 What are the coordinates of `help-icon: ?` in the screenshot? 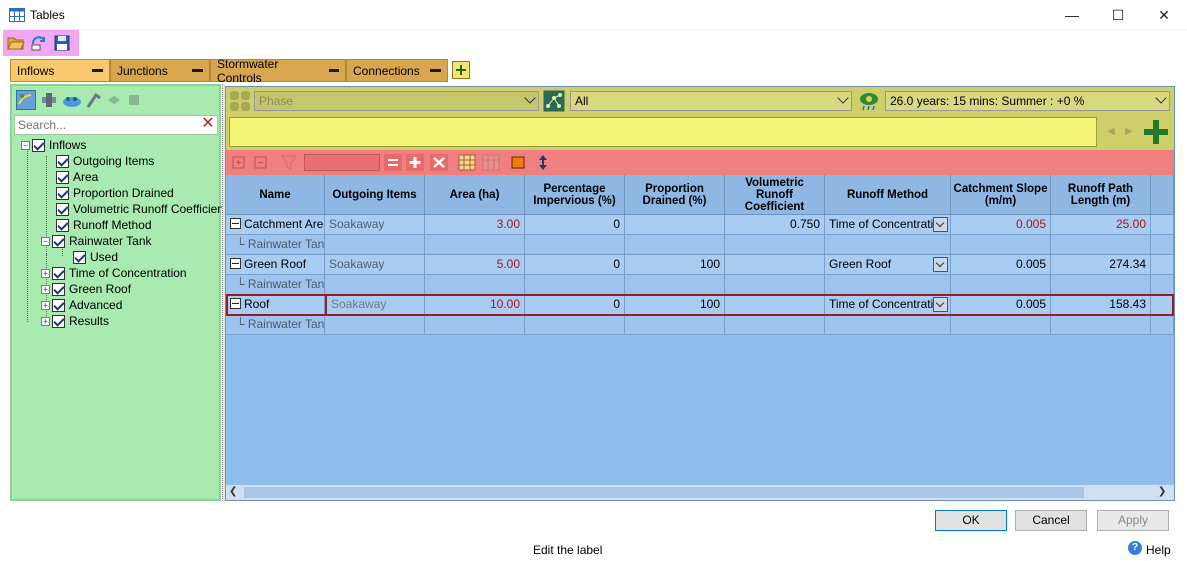 It's located at (1135, 548).